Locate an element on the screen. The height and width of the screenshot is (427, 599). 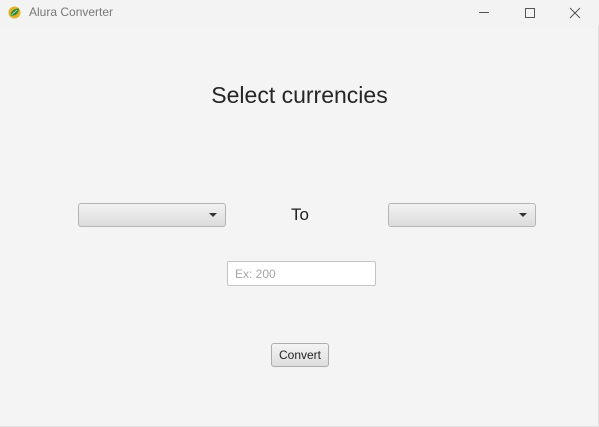
leaf-icon is located at coordinates (14, 12).